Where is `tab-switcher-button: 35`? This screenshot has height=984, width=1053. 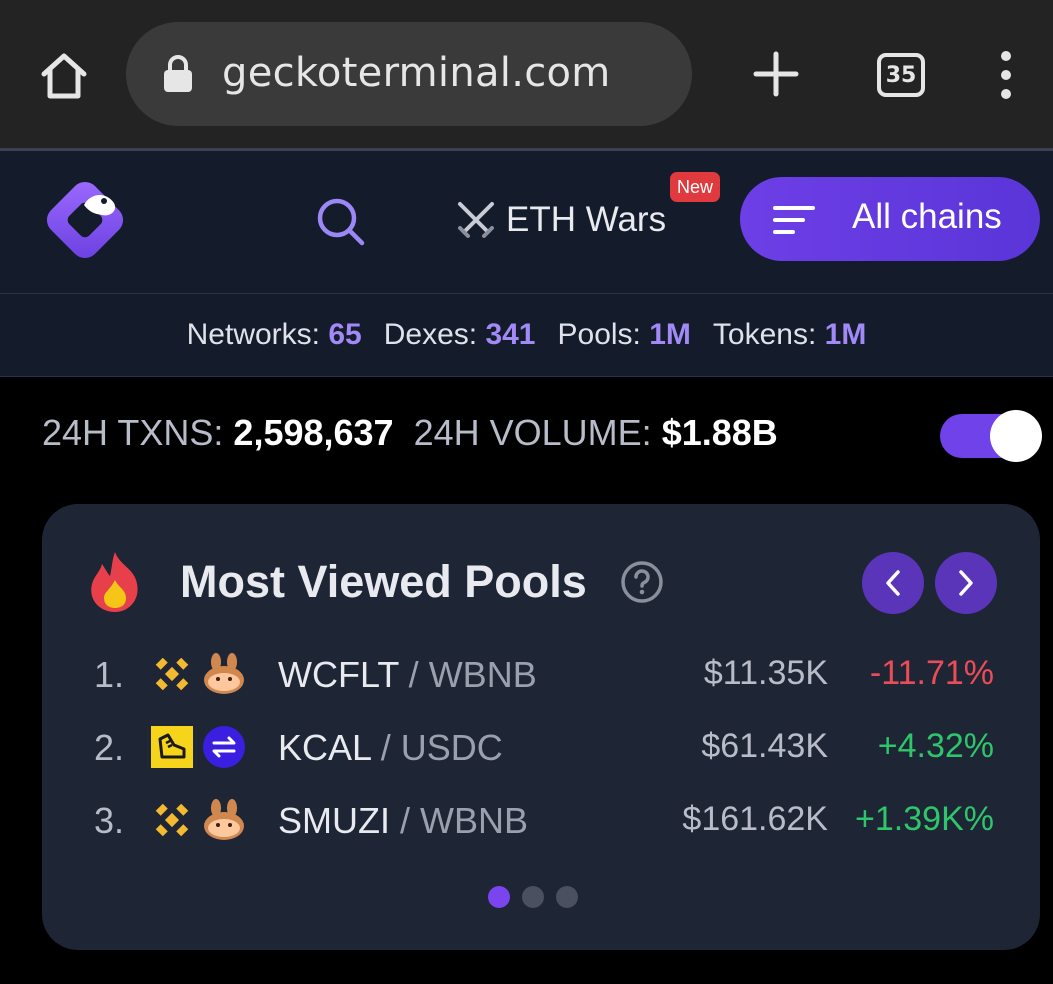 tab-switcher-button: 35 is located at coordinates (901, 75).